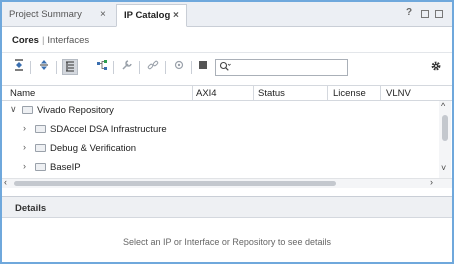  I want to click on tree-row-sdaccel-dsa: › SDAccel DSA Infrastructure, so click(221, 129).